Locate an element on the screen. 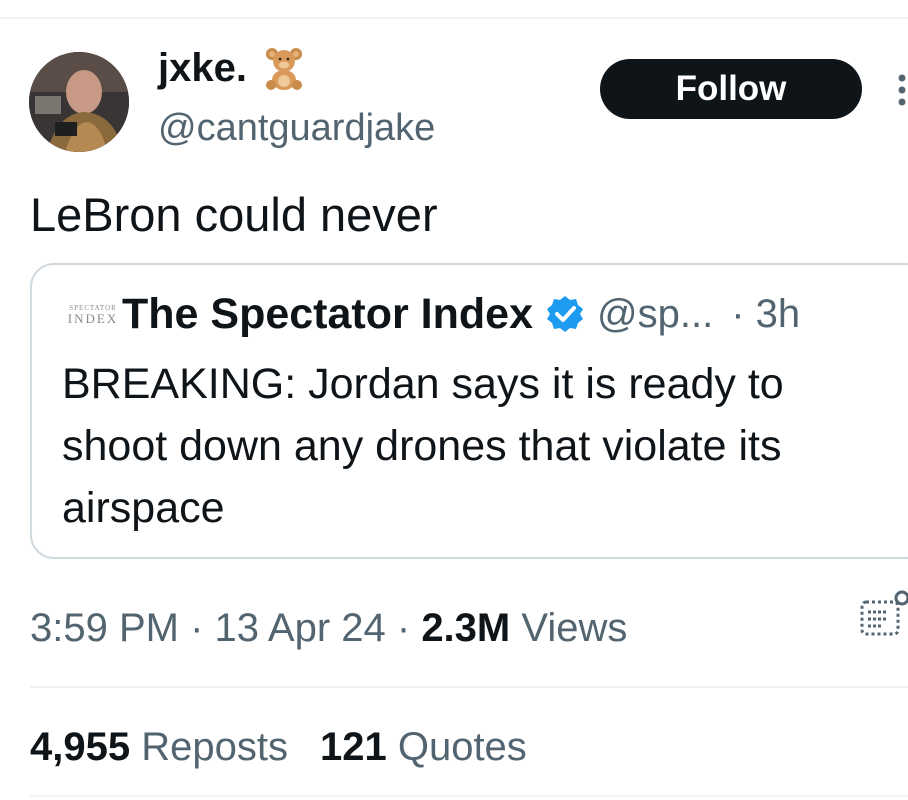 This screenshot has width=908, height=800. follow-button: Follow is located at coordinates (731, 89).